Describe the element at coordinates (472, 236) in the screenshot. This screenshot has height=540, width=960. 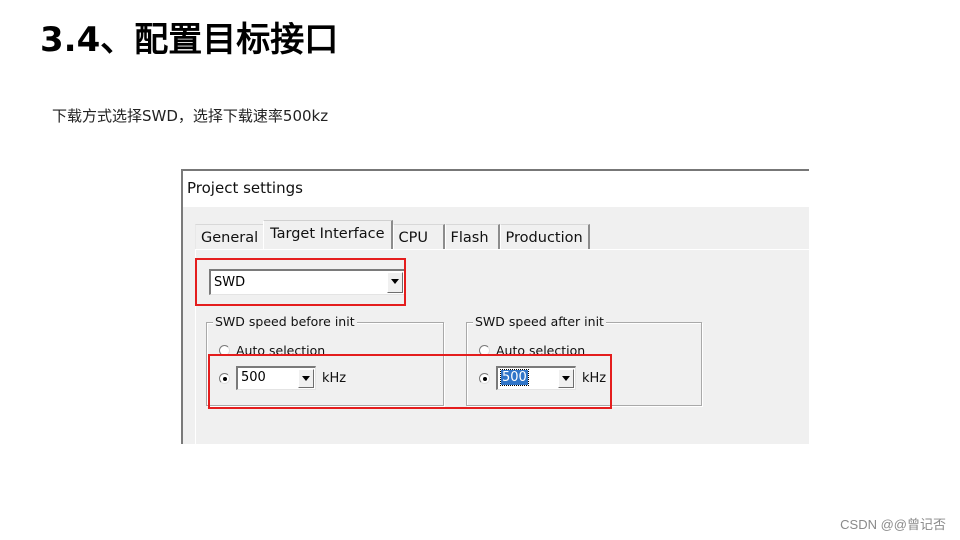
I see `tab-flash: Flash` at that location.